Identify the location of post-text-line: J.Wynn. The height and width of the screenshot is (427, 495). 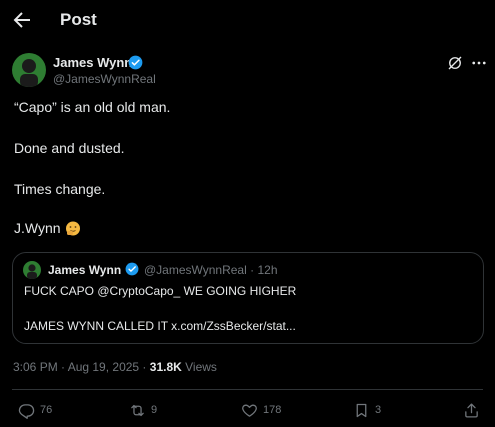
(37, 228).